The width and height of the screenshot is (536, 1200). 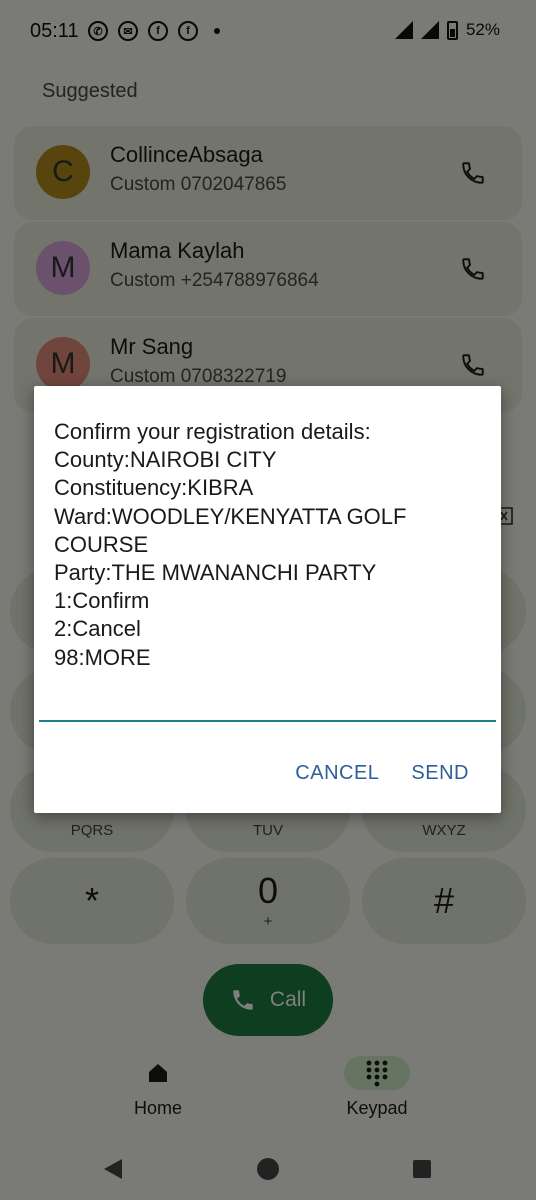 What do you see at coordinates (101, 544) in the screenshot?
I see `message-line: COURSE` at bounding box center [101, 544].